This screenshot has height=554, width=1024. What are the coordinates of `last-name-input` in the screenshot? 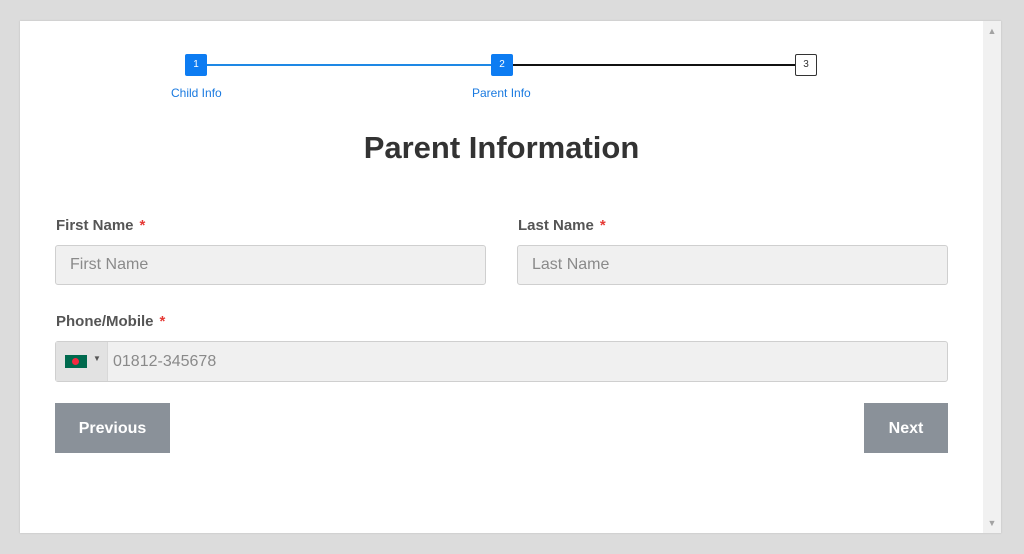 It's located at (732, 265).